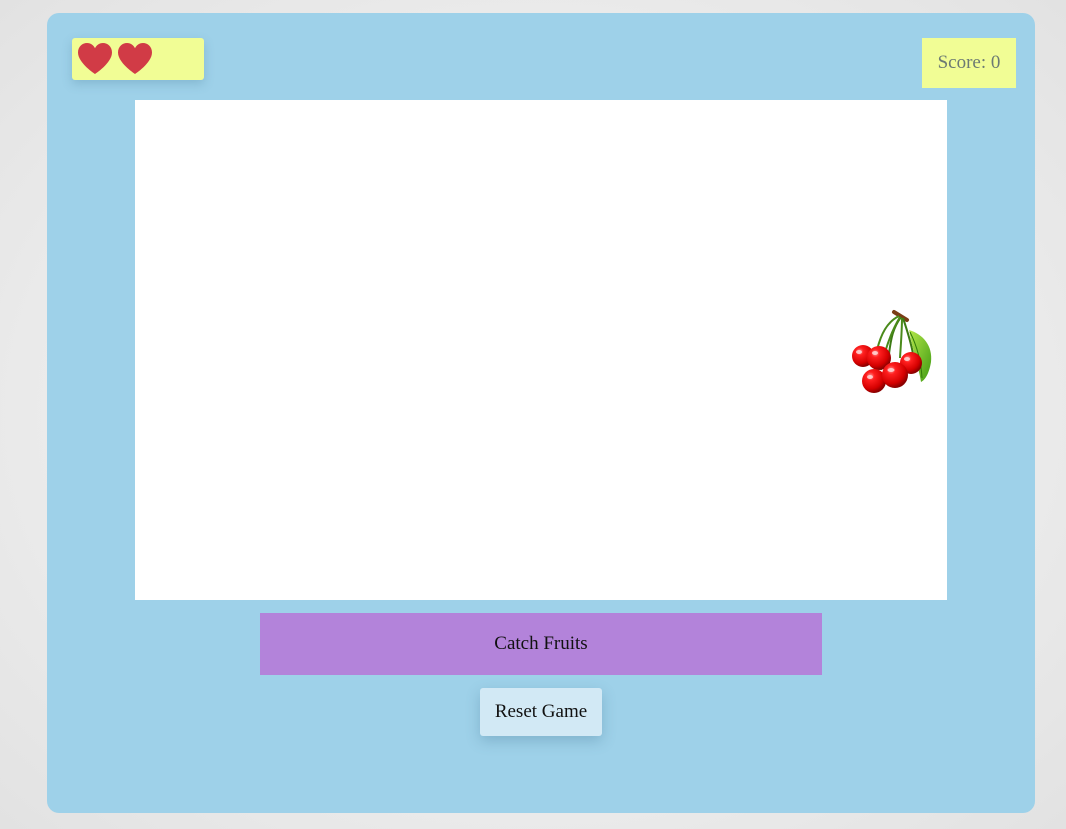 The image size is (1066, 829). Describe the element at coordinates (893, 354) in the screenshot. I see `cherries-icon` at that location.